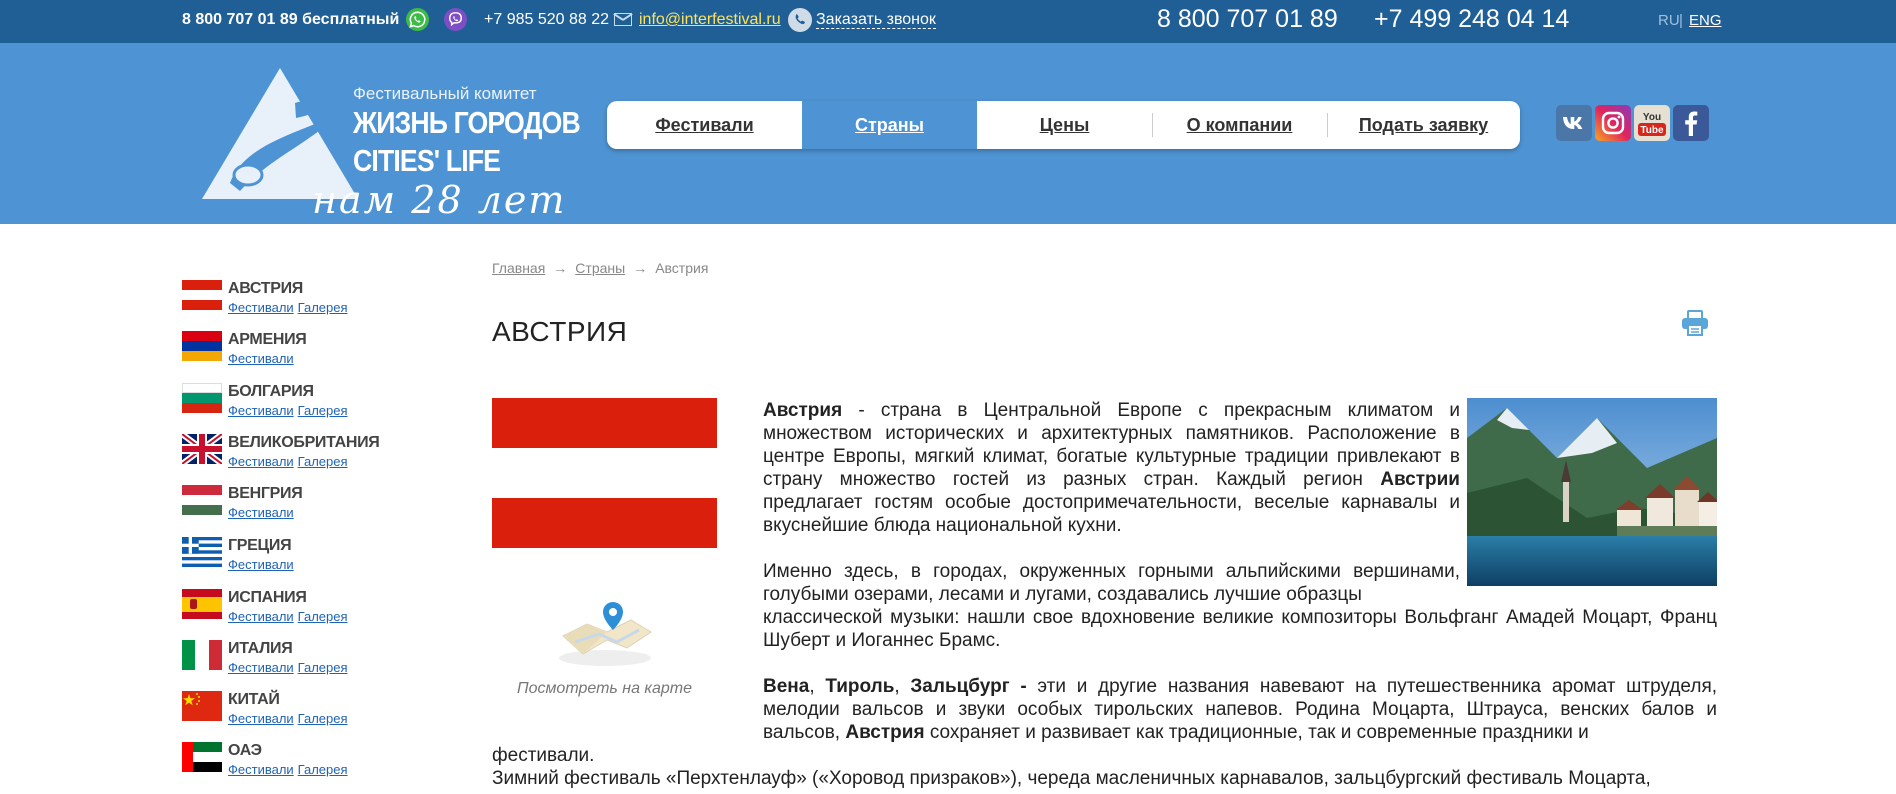 Image resolution: width=1896 pixels, height=794 pixels. What do you see at coordinates (1691, 123) in the screenshot?
I see `facebook-icon` at bounding box center [1691, 123].